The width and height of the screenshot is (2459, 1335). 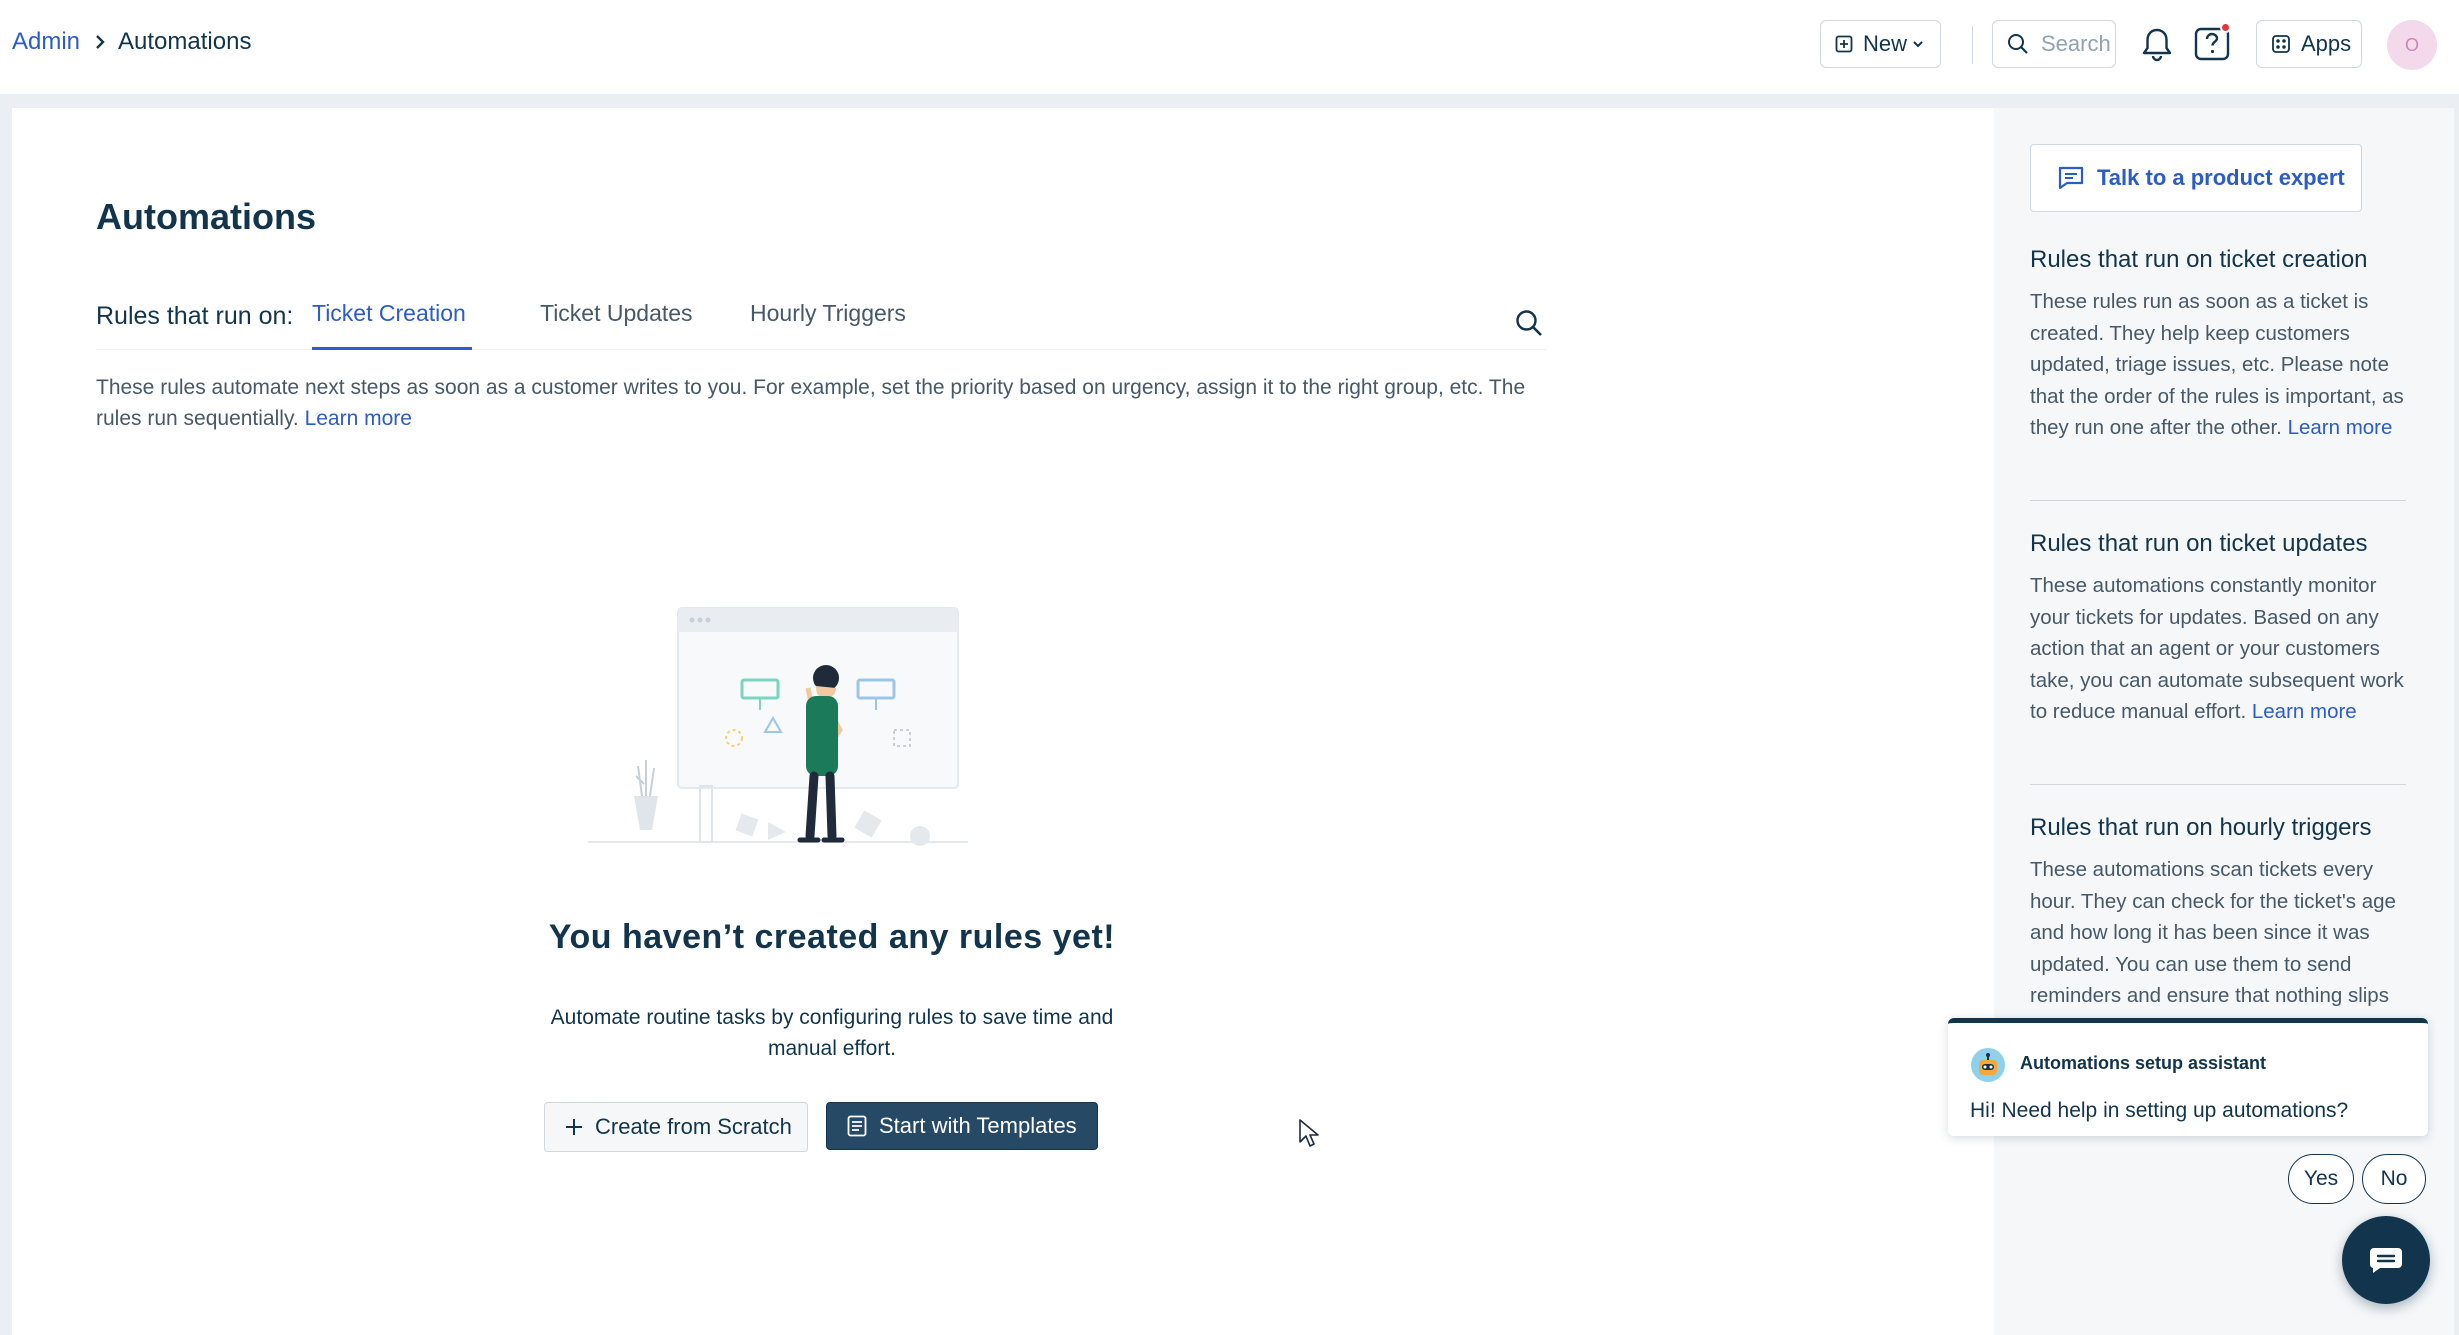 I want to click on header-divider, so click(x=1972, y=45).